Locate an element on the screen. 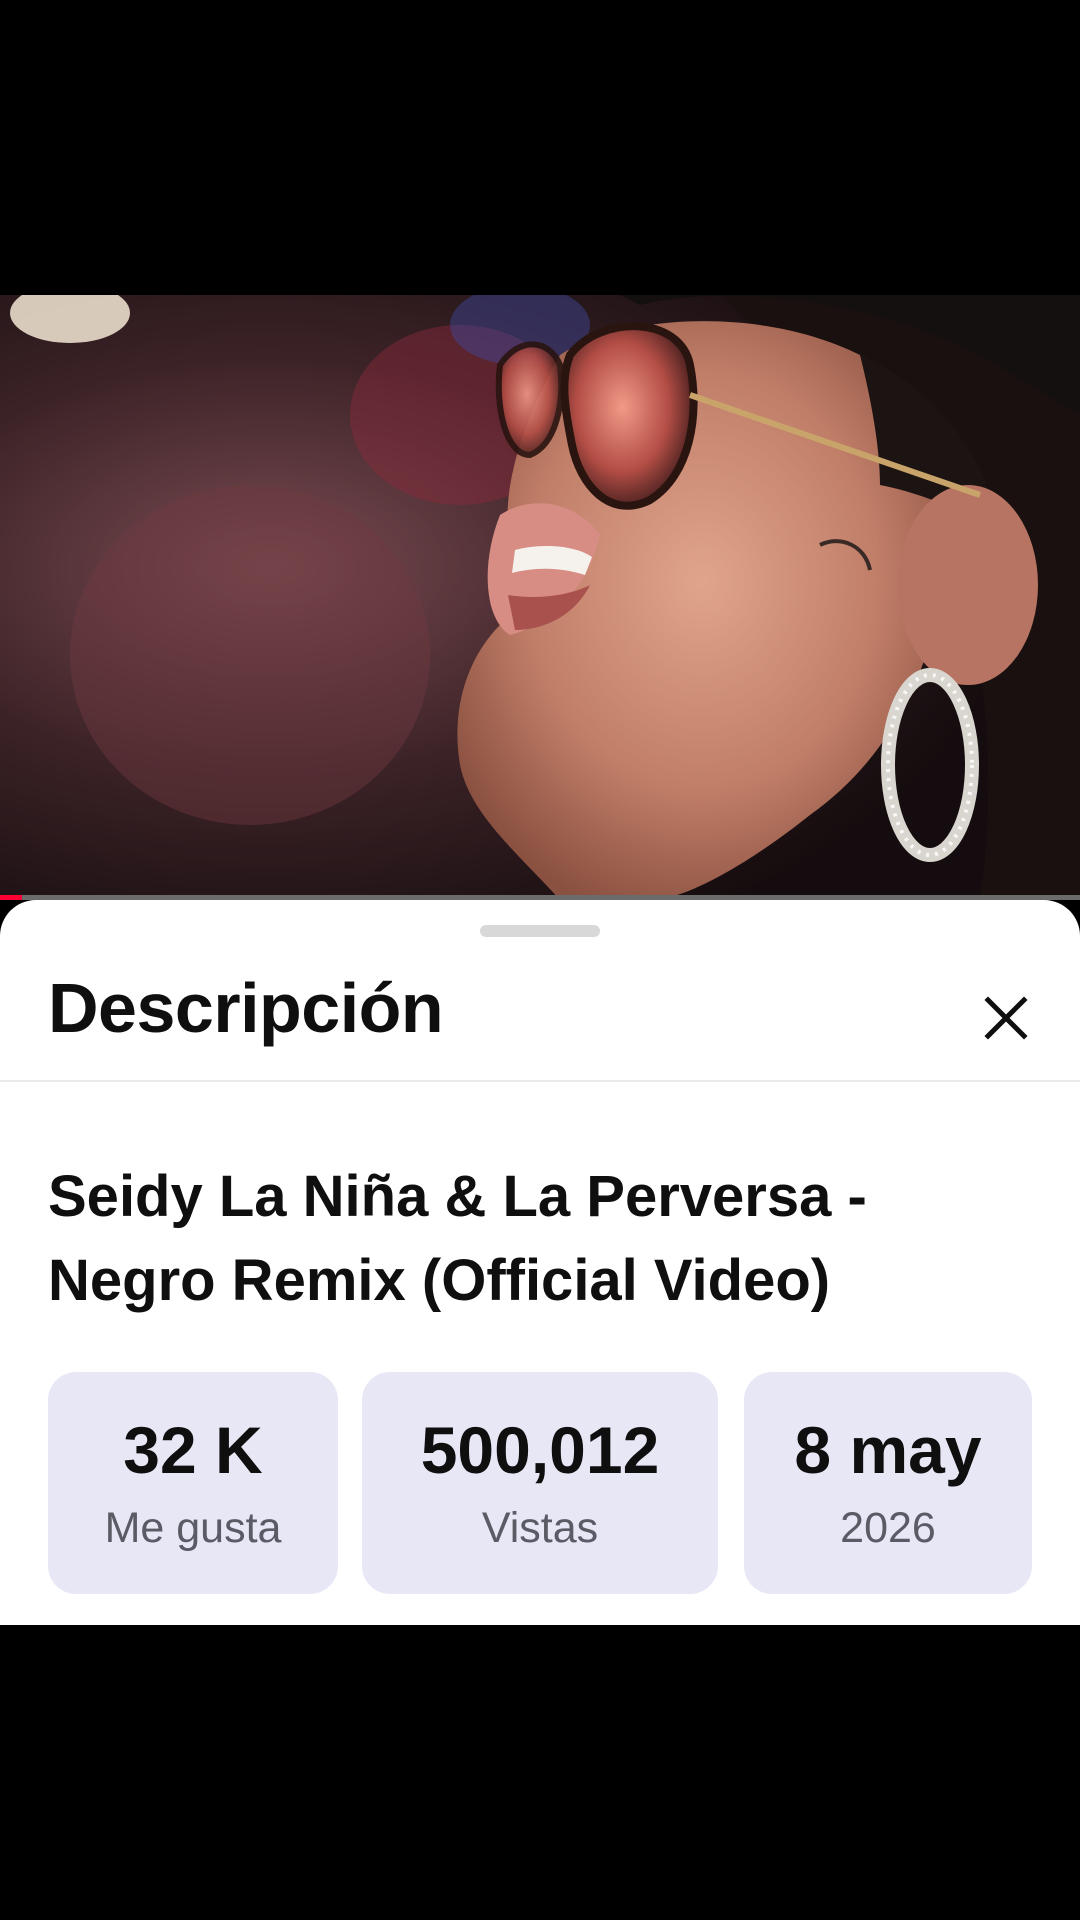  date-year: 2026 is located at coordinates (888, 1528).